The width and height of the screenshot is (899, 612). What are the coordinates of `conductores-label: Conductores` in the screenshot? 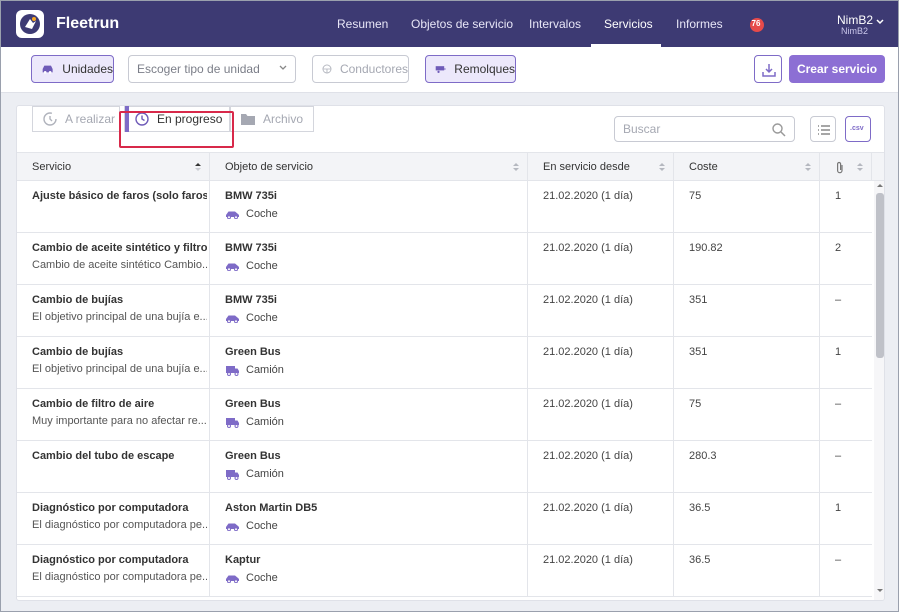 It's located at (373, 69).